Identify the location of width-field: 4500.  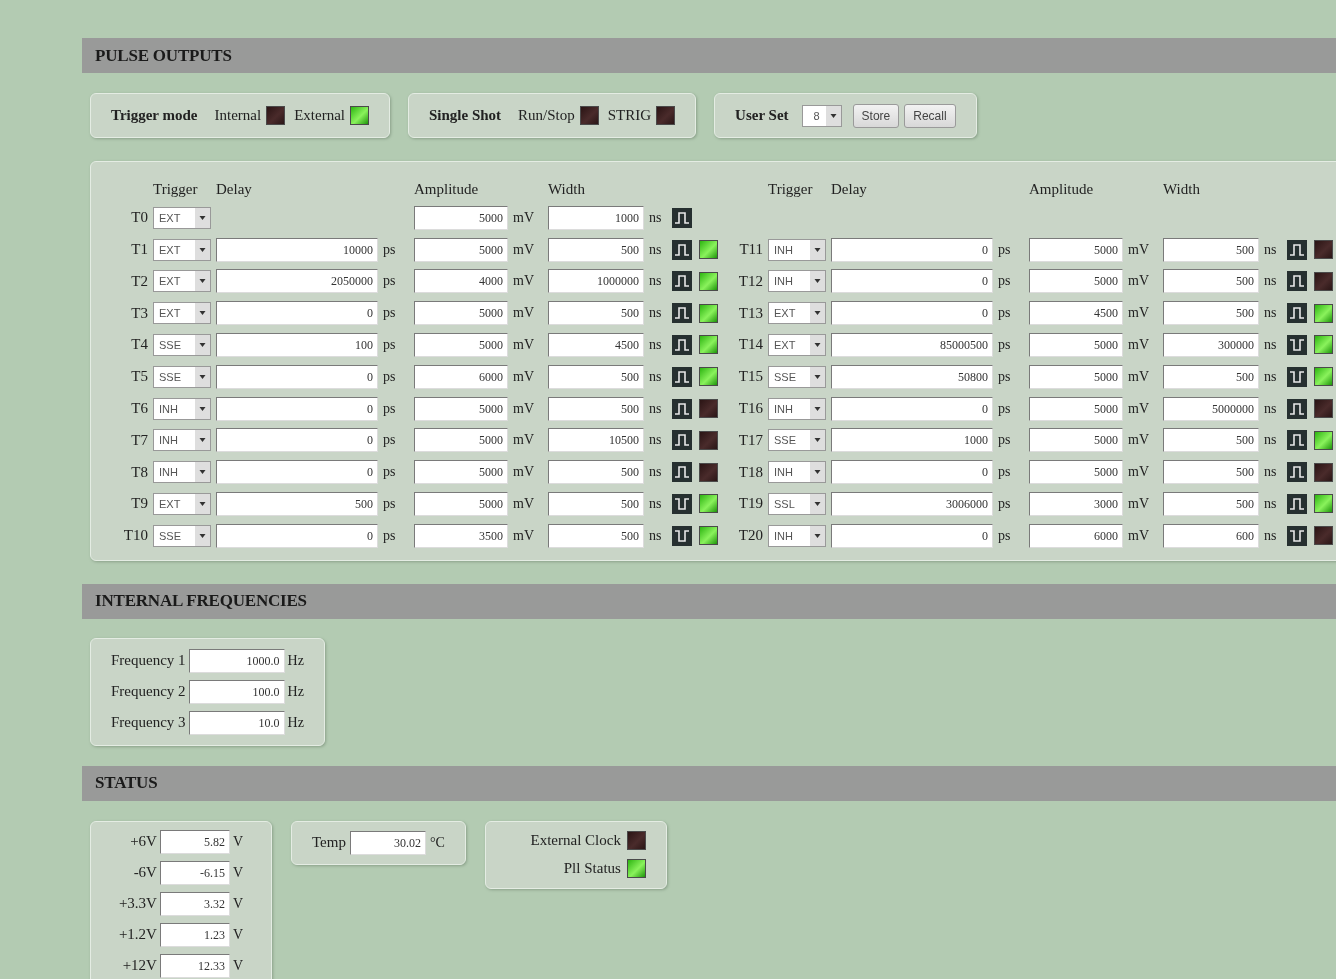
(596, 345).